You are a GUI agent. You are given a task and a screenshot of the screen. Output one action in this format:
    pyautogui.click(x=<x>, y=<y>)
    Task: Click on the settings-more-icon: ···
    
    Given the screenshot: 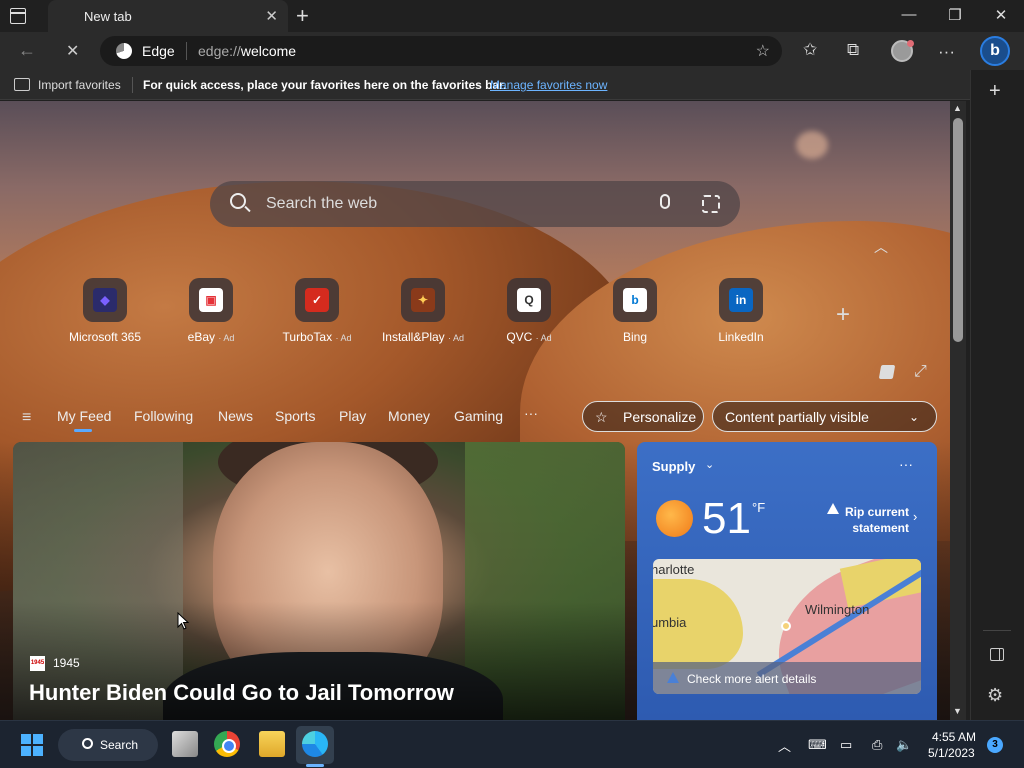 What is the action you would take?
    pyautogui.click(x=946, y=52)
    